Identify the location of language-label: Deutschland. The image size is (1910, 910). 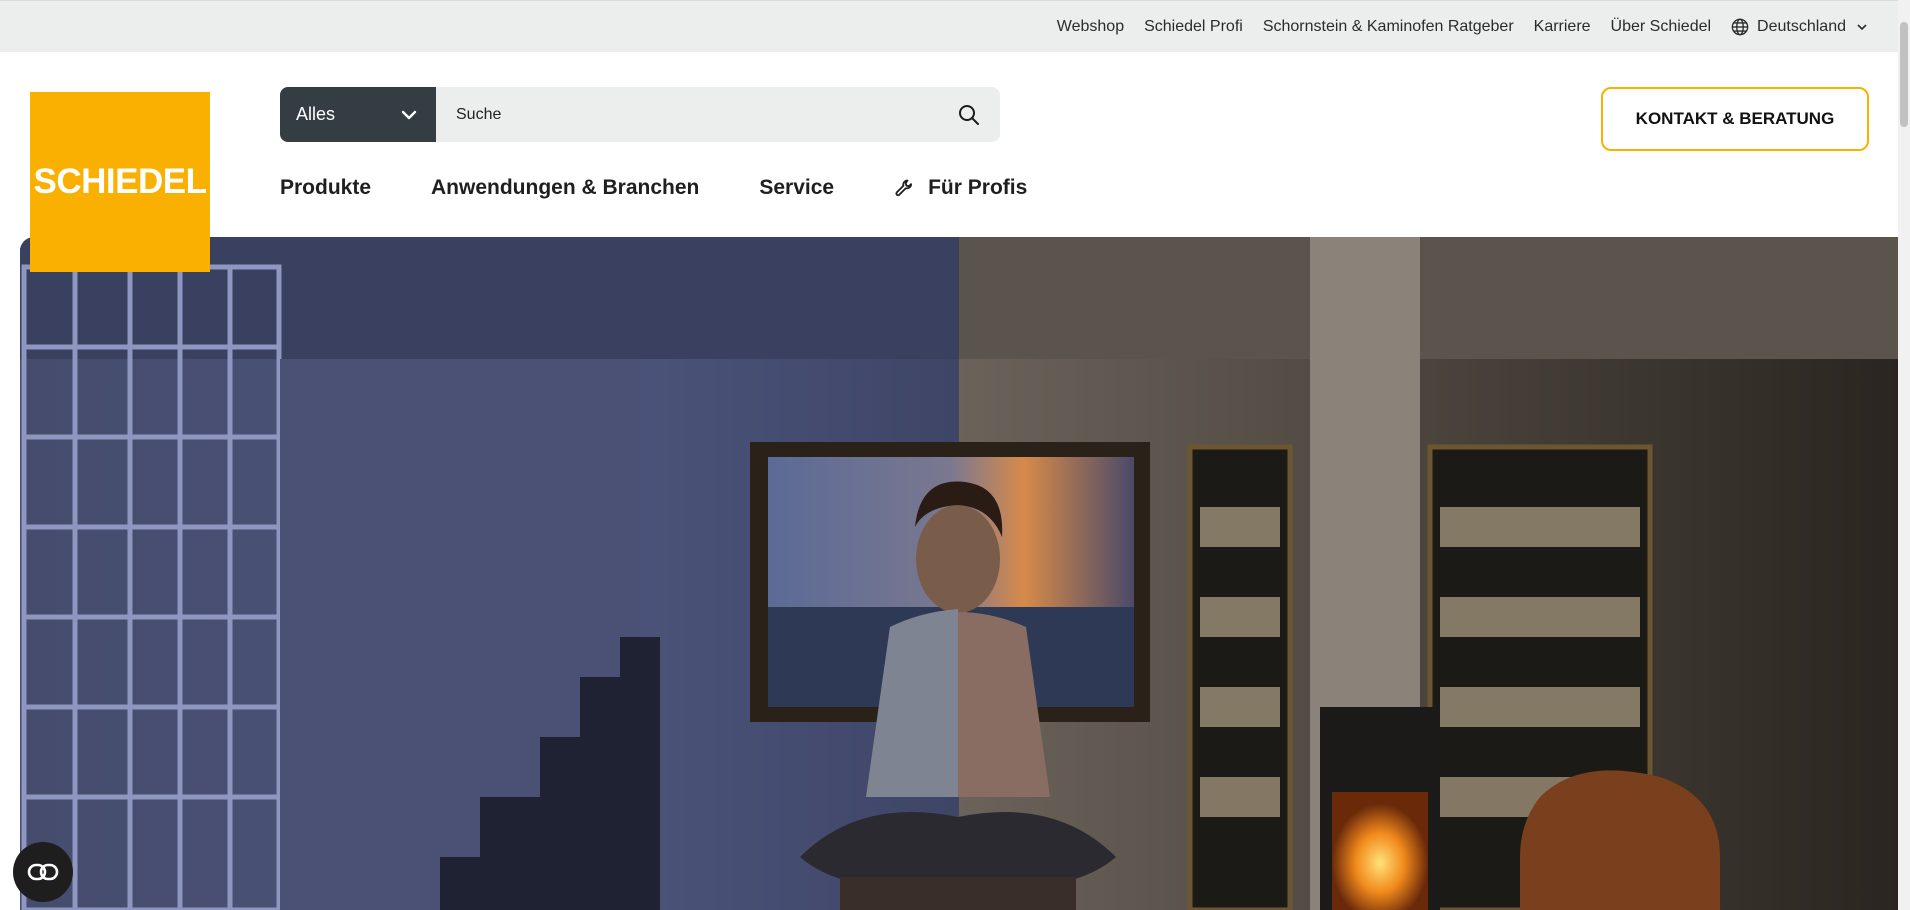
(1801, 26).